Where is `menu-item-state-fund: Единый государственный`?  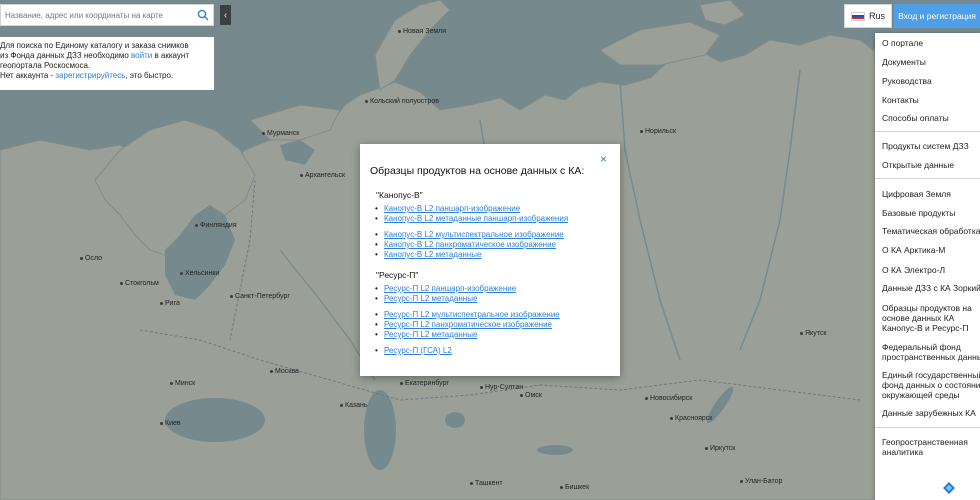
menu-item-state-fund: Единый государственный is located at coordinates (931, 375).